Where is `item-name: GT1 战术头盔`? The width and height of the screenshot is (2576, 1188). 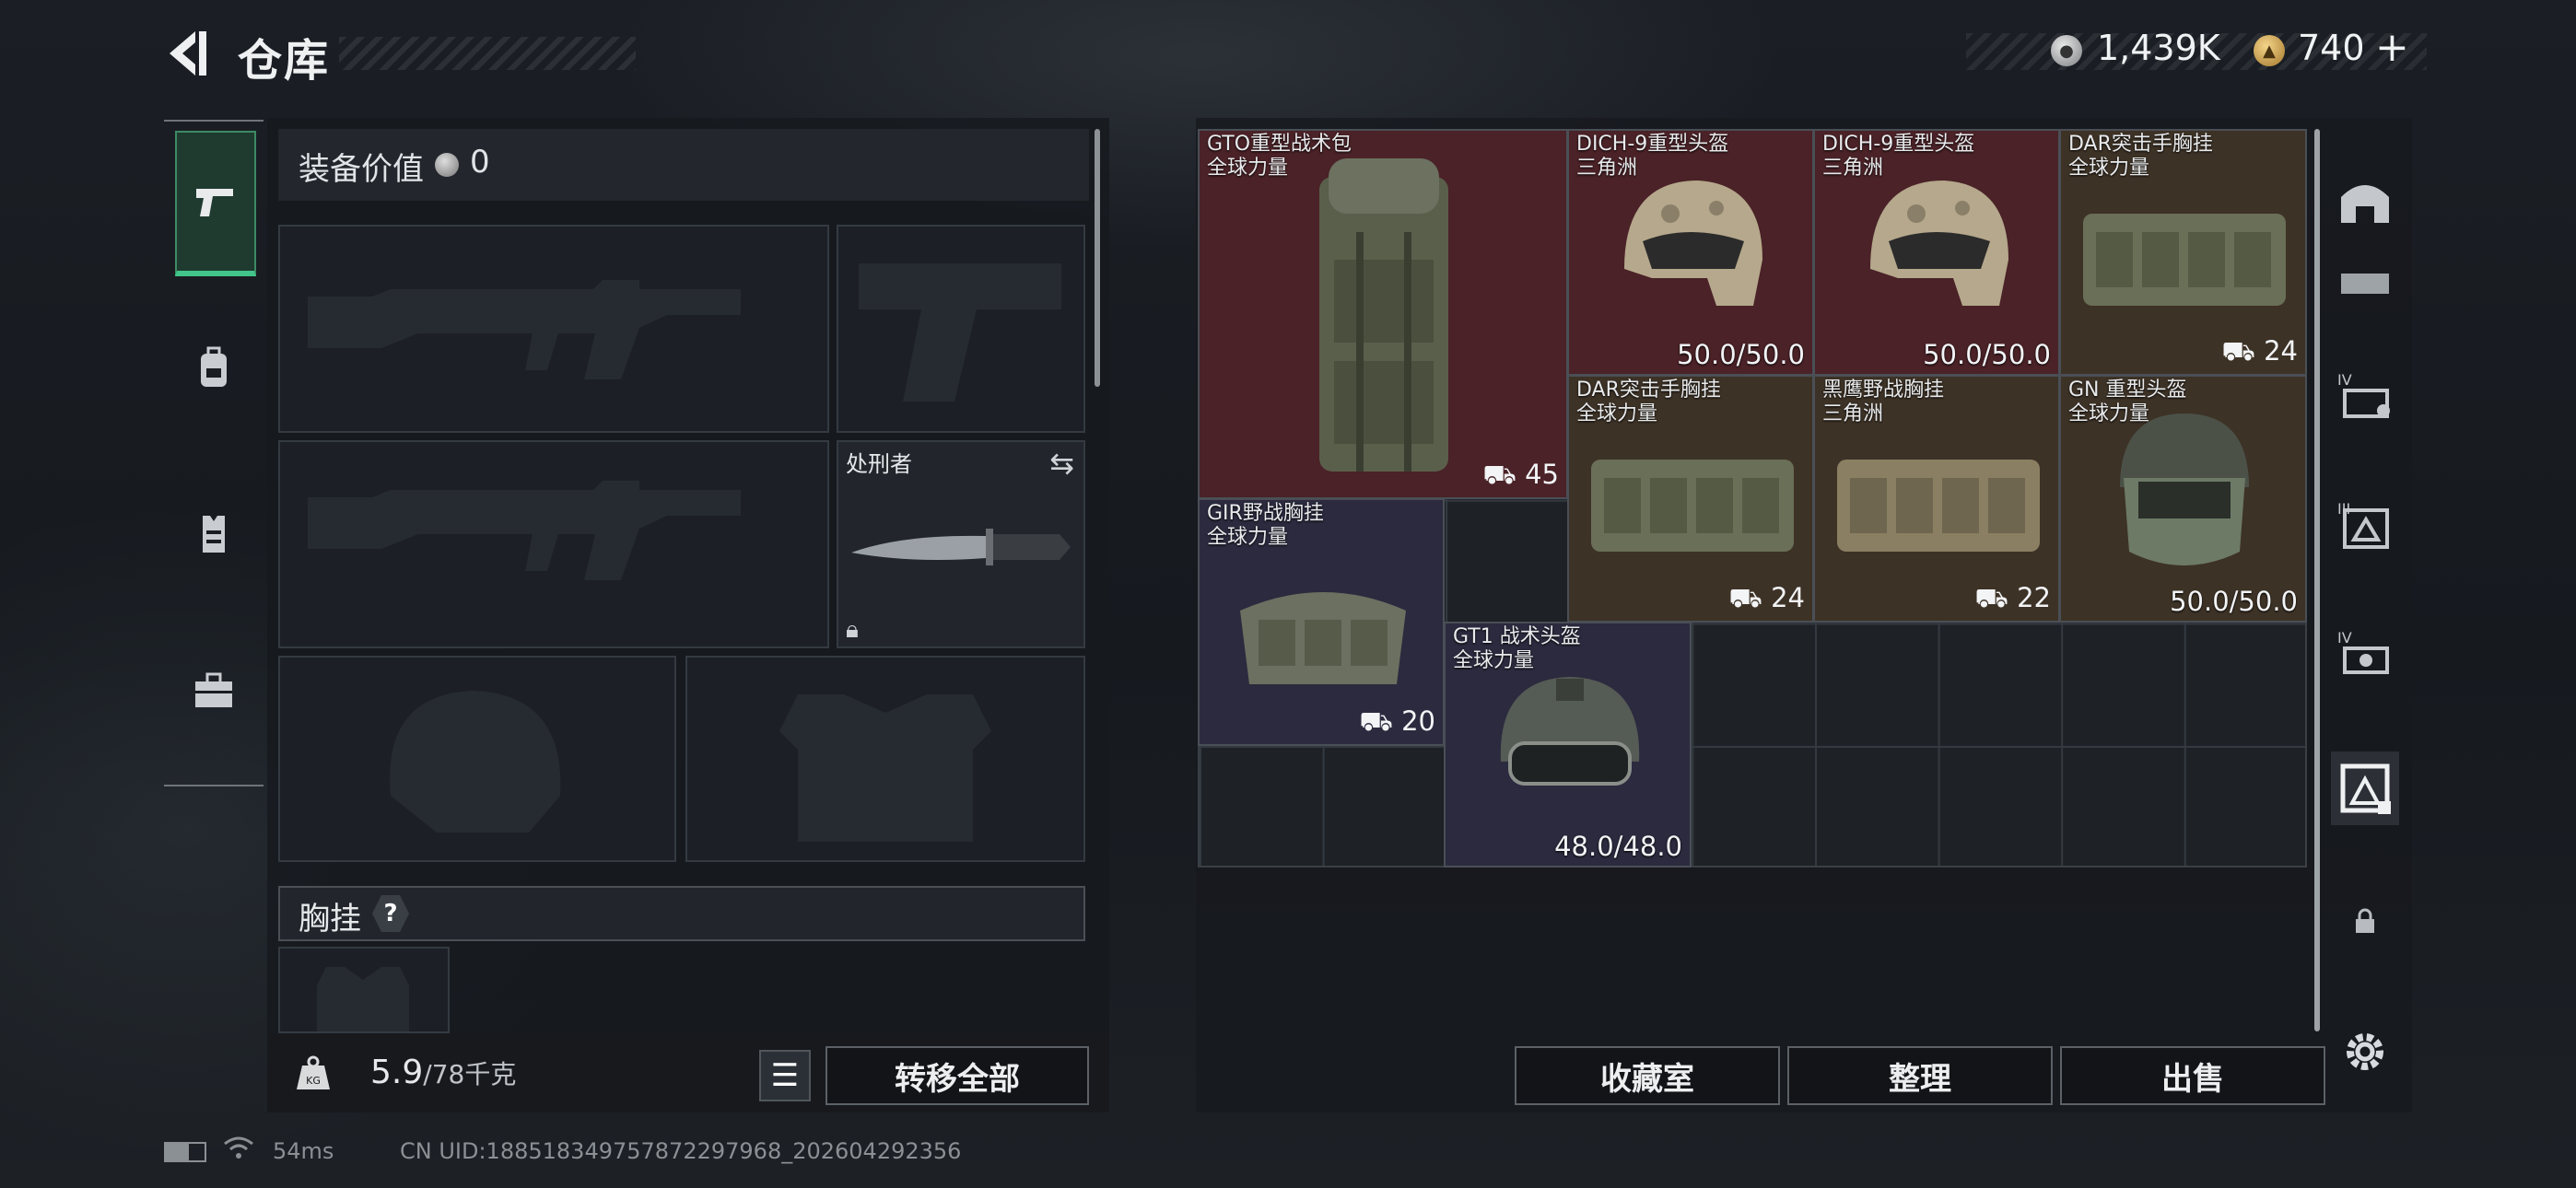 item-name: GT1 战术头盔 is located at coordinates (1517, 637).